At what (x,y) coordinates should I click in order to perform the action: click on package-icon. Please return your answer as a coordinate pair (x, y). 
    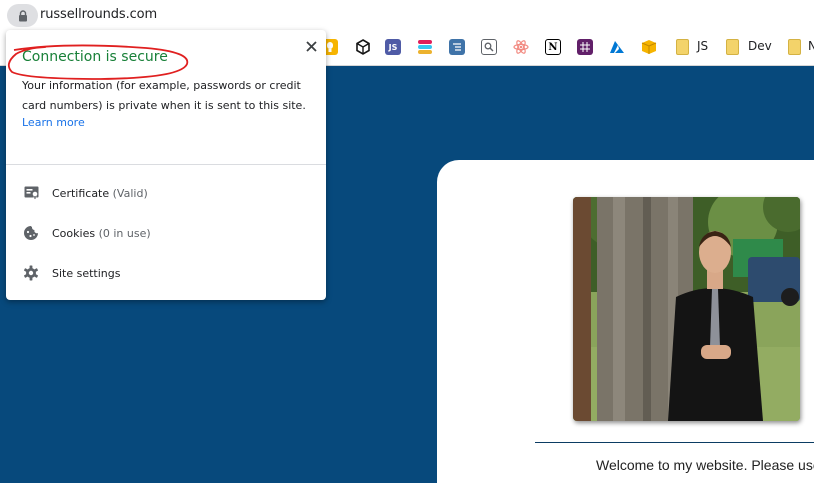
    Looking at the image, I should click on (649, 47).